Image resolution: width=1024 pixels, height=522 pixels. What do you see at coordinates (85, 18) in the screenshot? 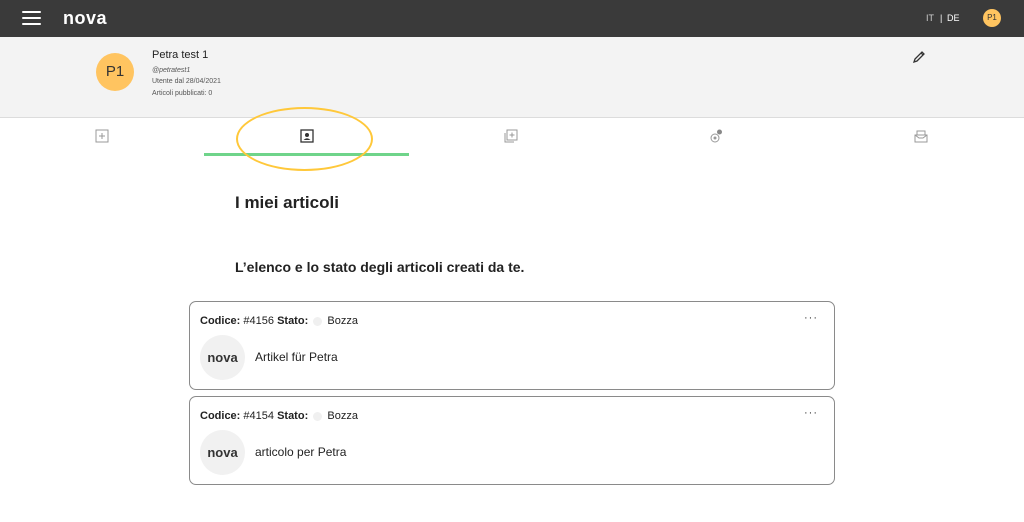
I see `nova-logo: nova` at bounding box center [85, 18].